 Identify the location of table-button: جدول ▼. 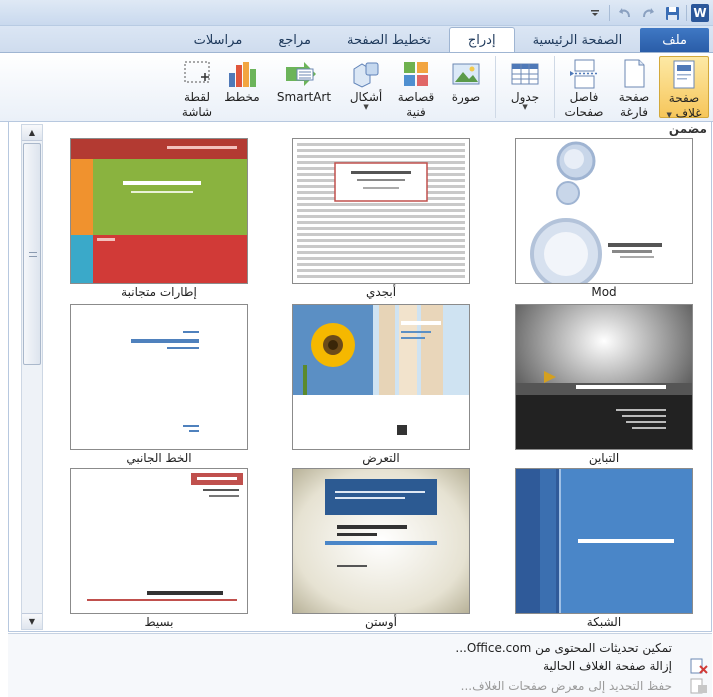
(525, 87).